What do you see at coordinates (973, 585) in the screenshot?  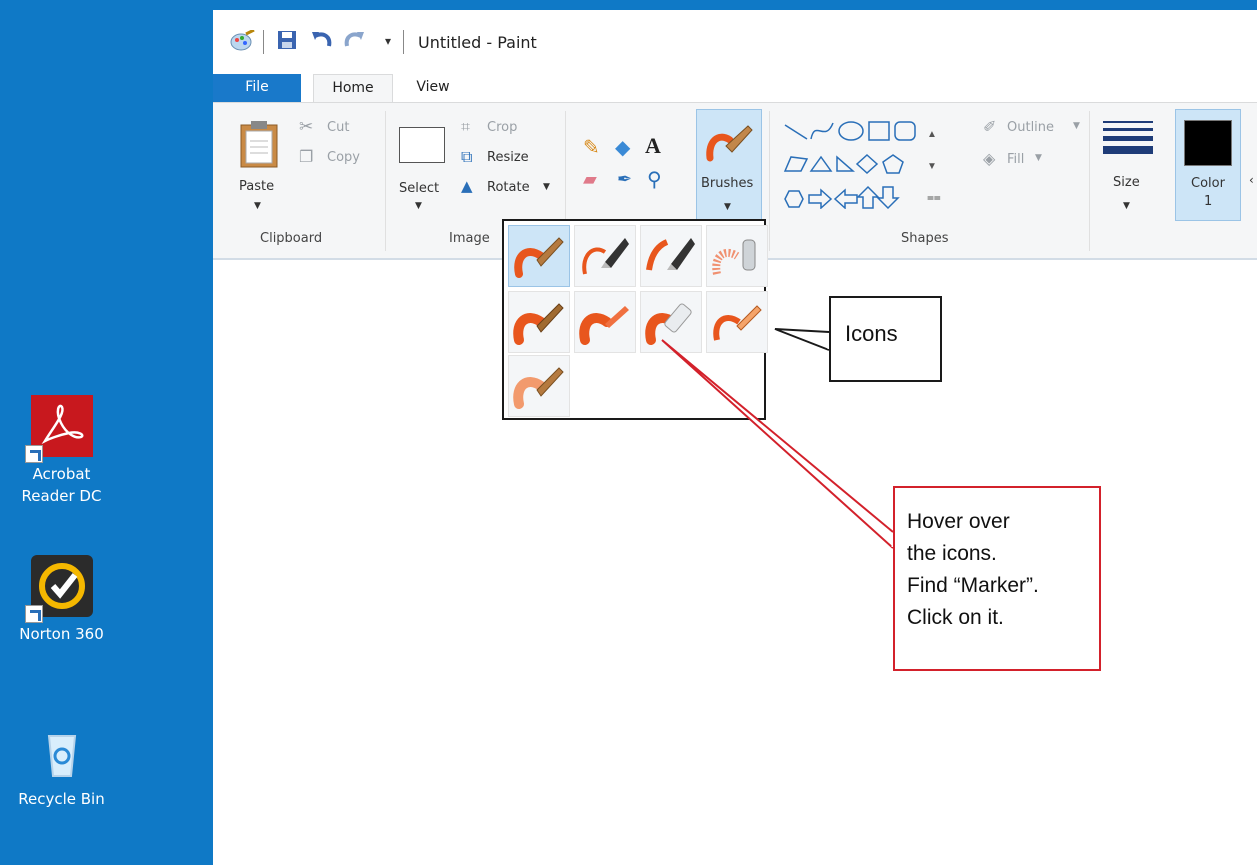 I see `callout-line: Find “Marker”.` at bounding box center [973, 585].